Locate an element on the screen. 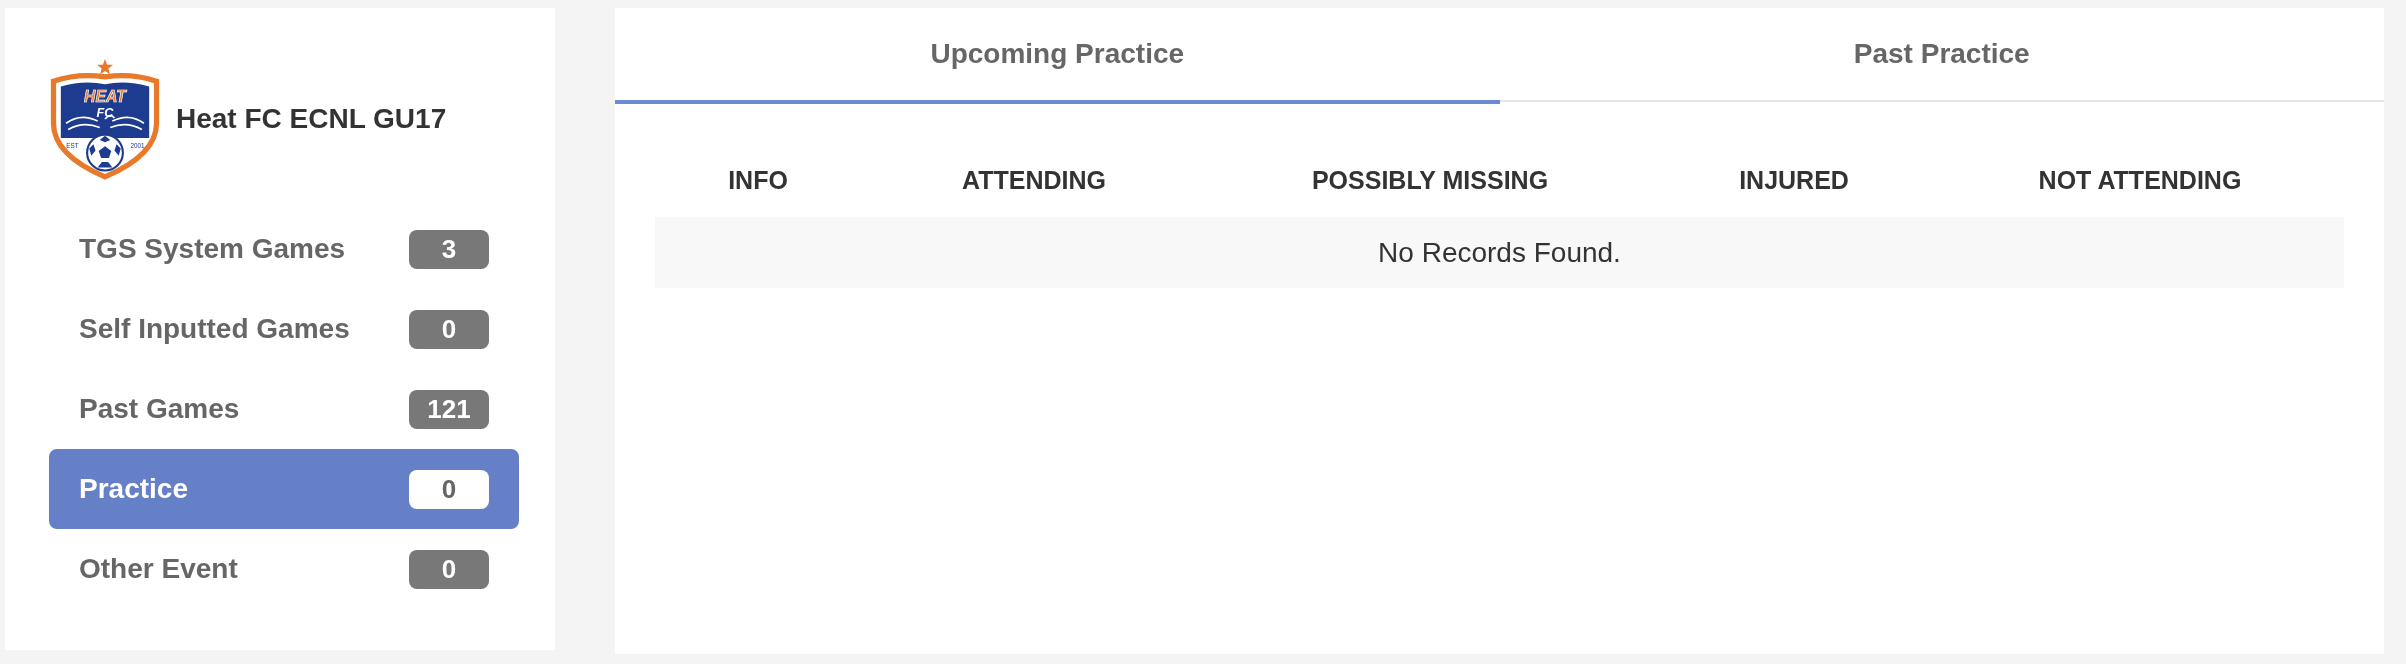  sidebar-item: Past Games 121 is located at coordinates (284, 409).